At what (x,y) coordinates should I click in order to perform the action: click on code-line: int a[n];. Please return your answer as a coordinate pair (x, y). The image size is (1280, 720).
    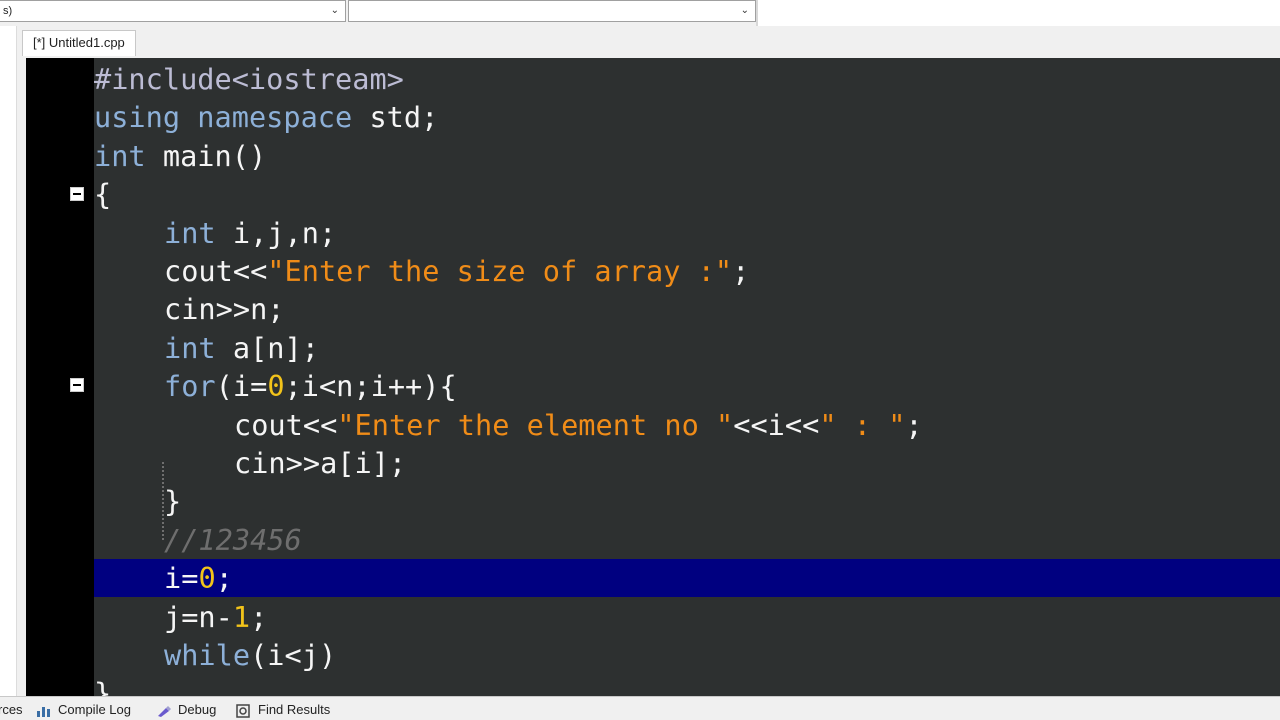
    Looking at the image, I should click on (687, 348).